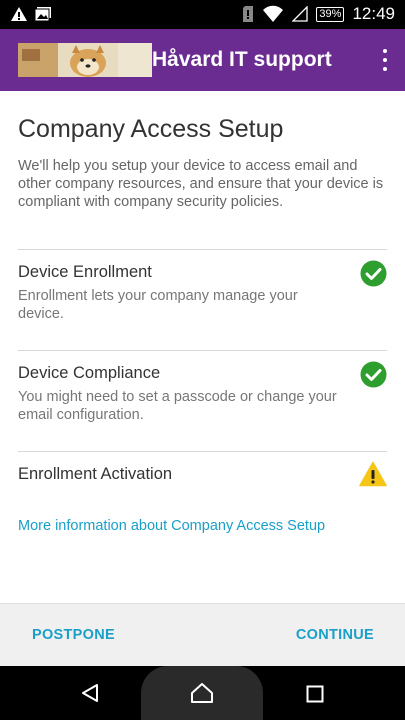  I want to click on home-icon, so click(202, 693).